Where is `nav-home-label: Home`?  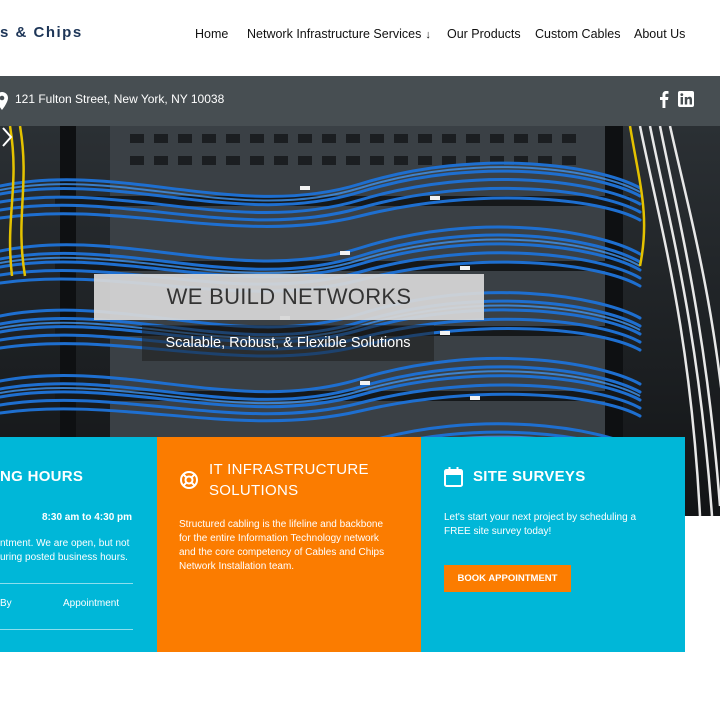
nav-home-label: Home is located at coordinates (212, 34).